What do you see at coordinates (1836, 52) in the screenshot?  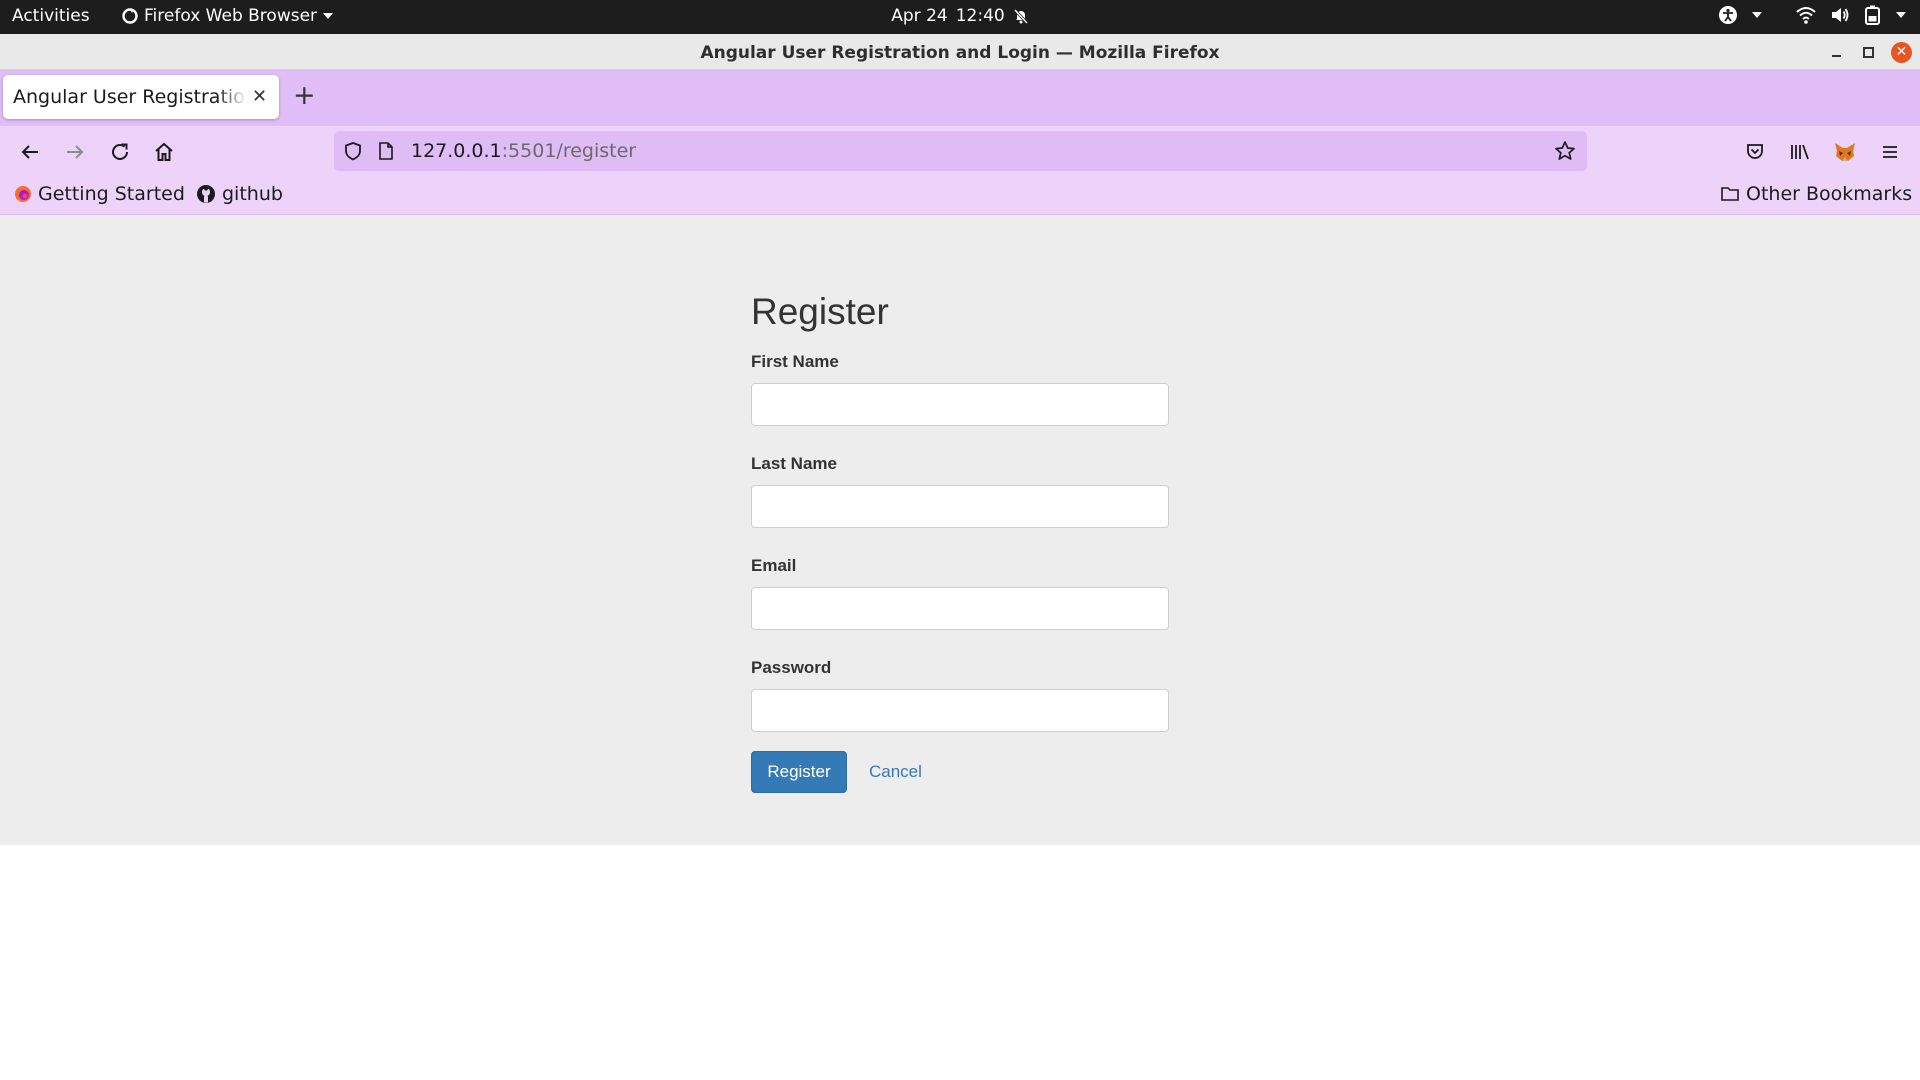 I see `minimize-button` at bounding box center [1836, 52].